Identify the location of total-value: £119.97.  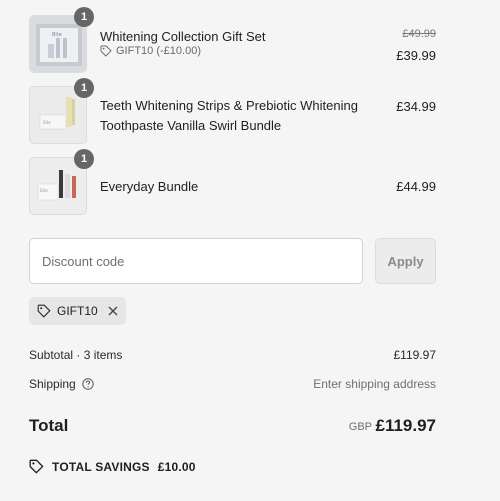
(405, 425).